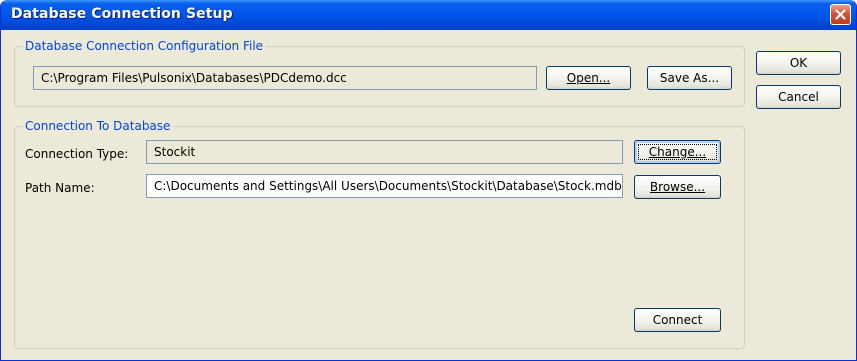 The width and height of the screenshot is (857, 361). Describe the element at coordinates (98, 126) in the screenshot. I see `connection-group-title: Connection To Database` at that location.